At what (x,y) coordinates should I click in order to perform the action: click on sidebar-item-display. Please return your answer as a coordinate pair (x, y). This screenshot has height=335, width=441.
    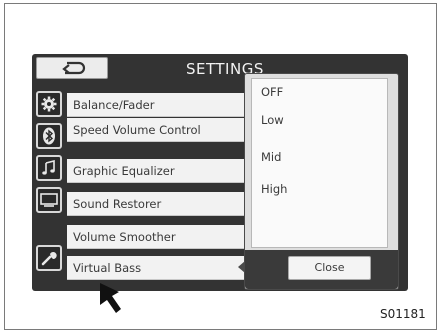
    Looking at the image, I should click on (49, 200).